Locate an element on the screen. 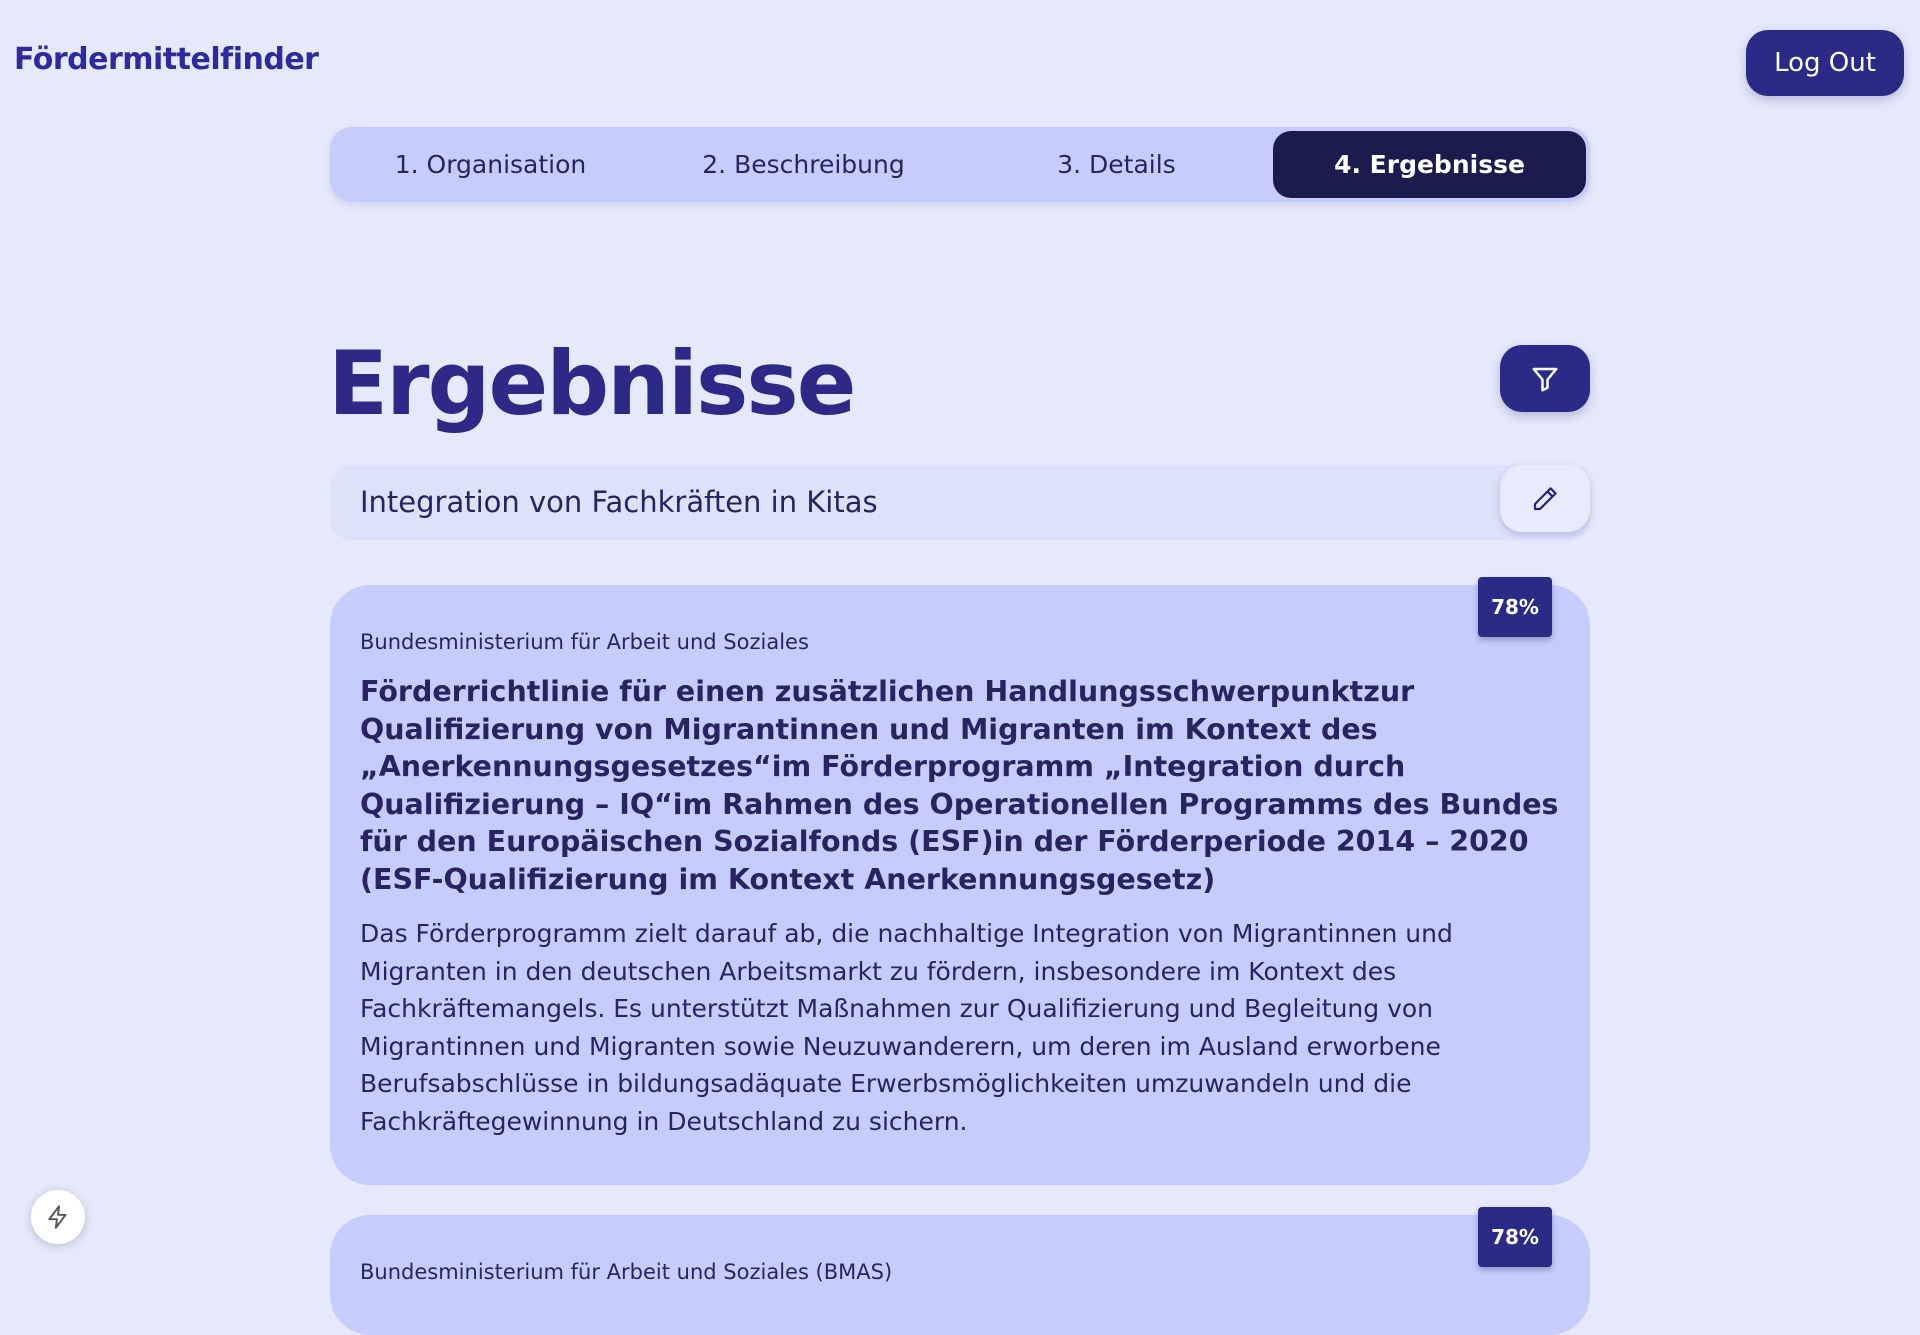 The height and width of the screenshot is (1335, 1920). filter-button is located at coordinates (1545, 378).